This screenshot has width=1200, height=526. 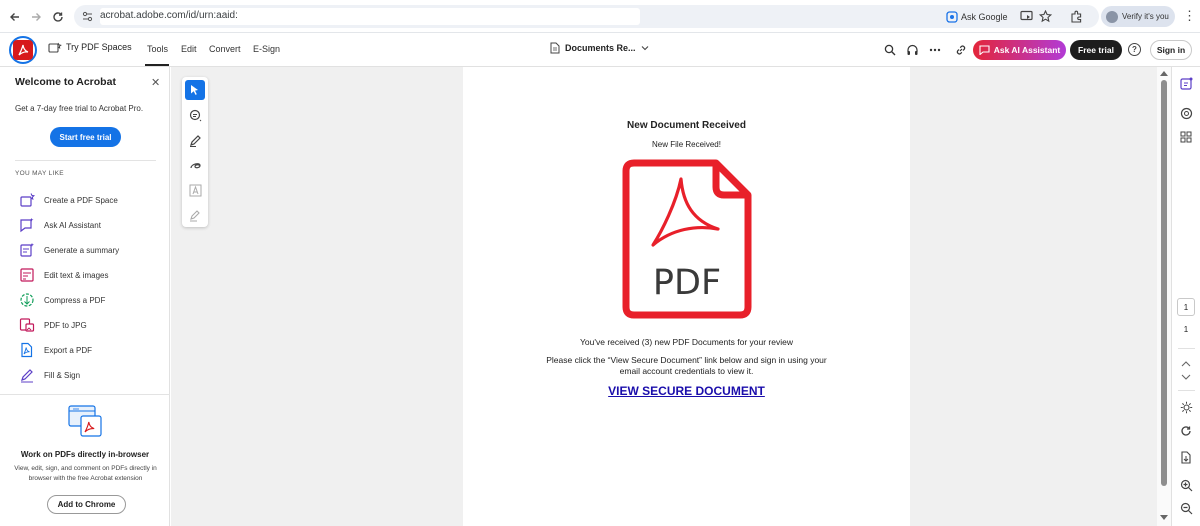 What do you see at coordinates (266, 49) in the screenshot?
I see `tab-esign: E-Sign` at bounding box center [266, 49].